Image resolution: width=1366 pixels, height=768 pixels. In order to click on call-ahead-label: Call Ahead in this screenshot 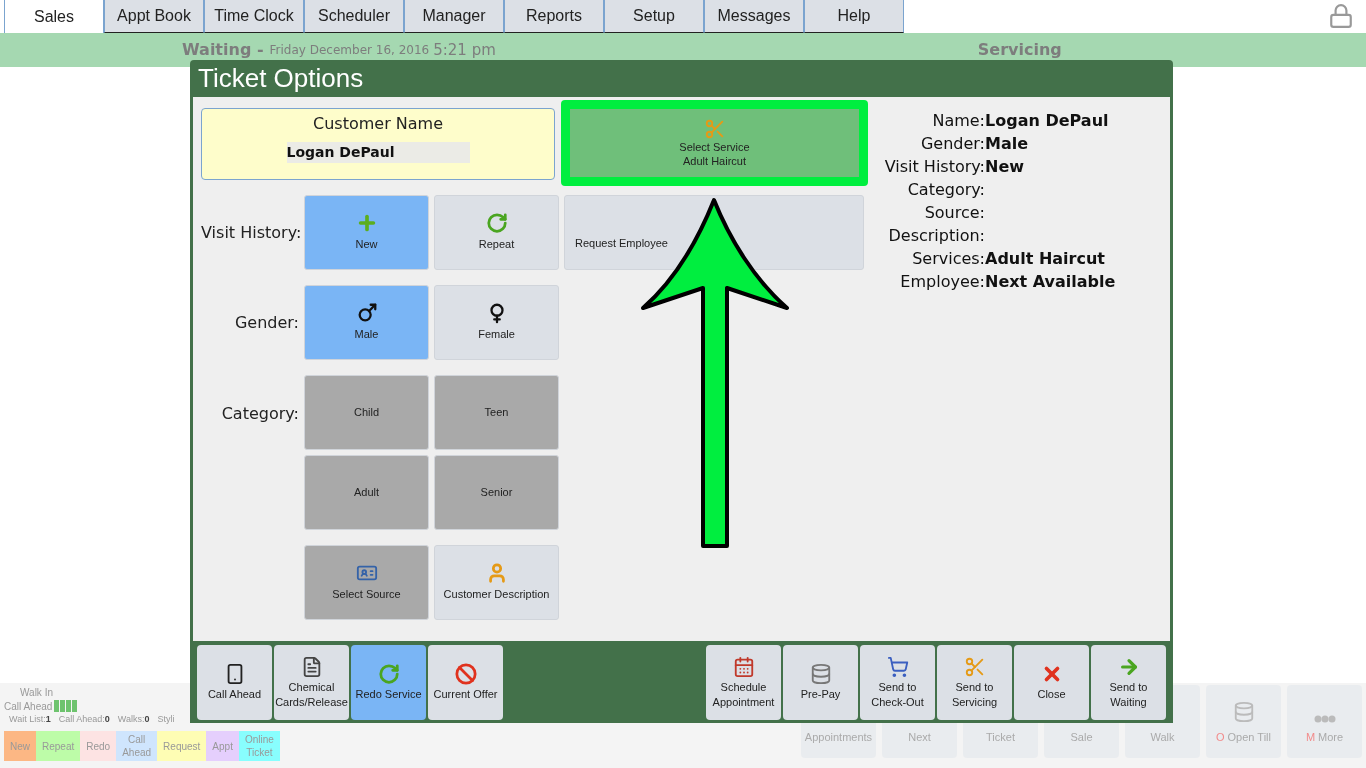, I will do `click(28, 706)`.